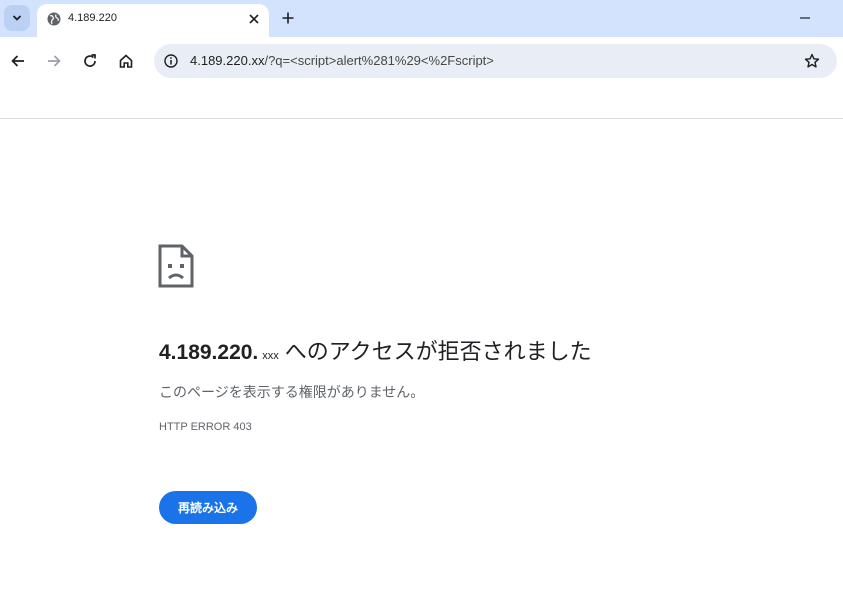  What do you see at coordinates (270, 356) in the screenshot?
I see `error-title-host-suffix: xxx` at bounding box center [270, 356].